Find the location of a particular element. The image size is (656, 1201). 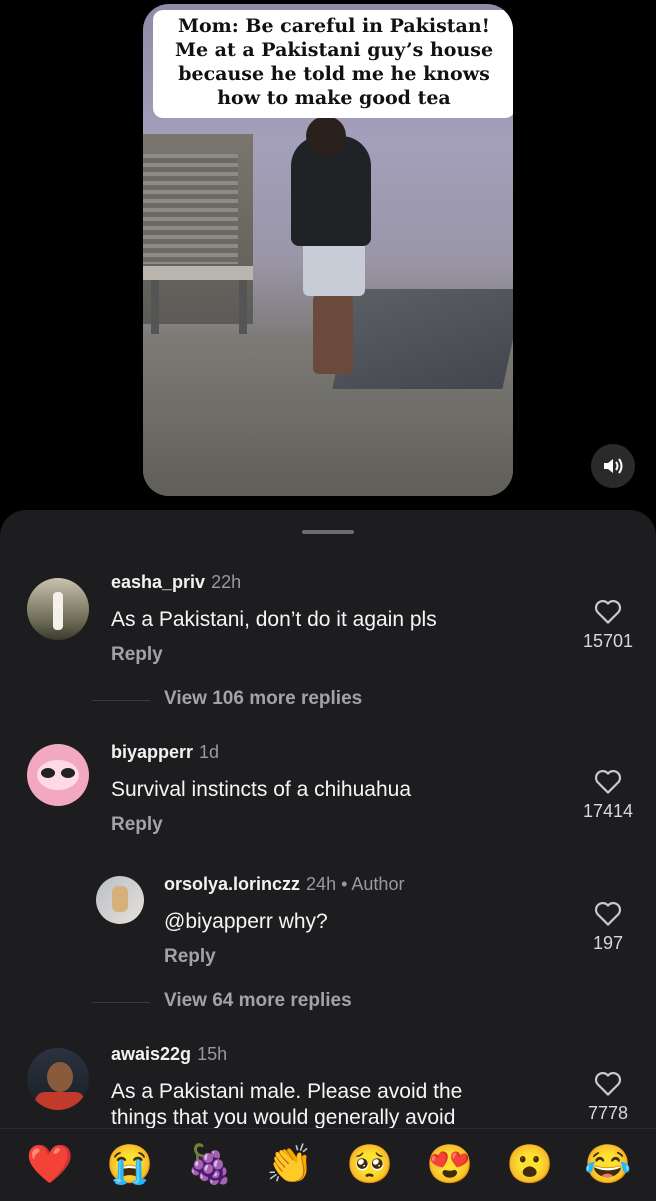

video-scene-table is located at coordinates (198, 273).